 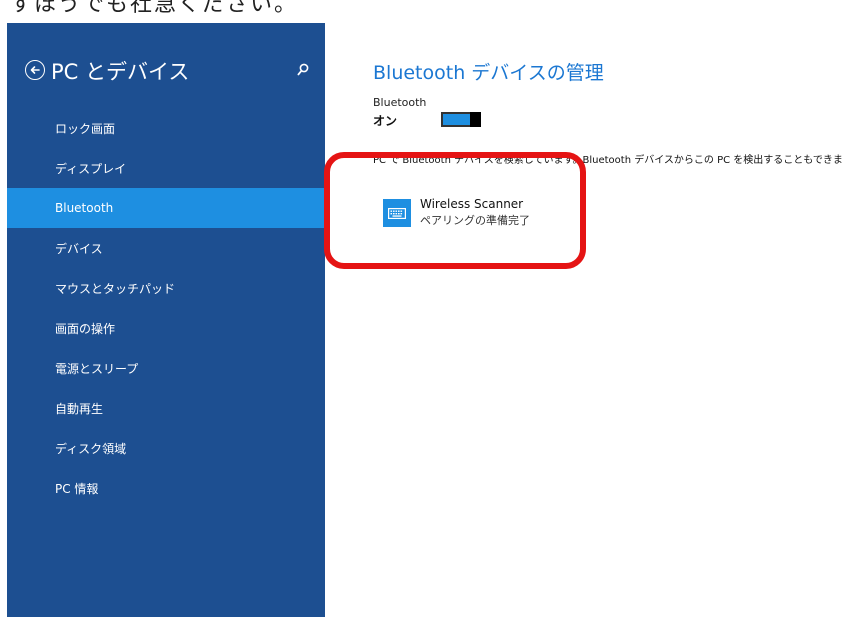 I want to click on sidebar-item-label: ロック画面, so click(x=85, y=128).